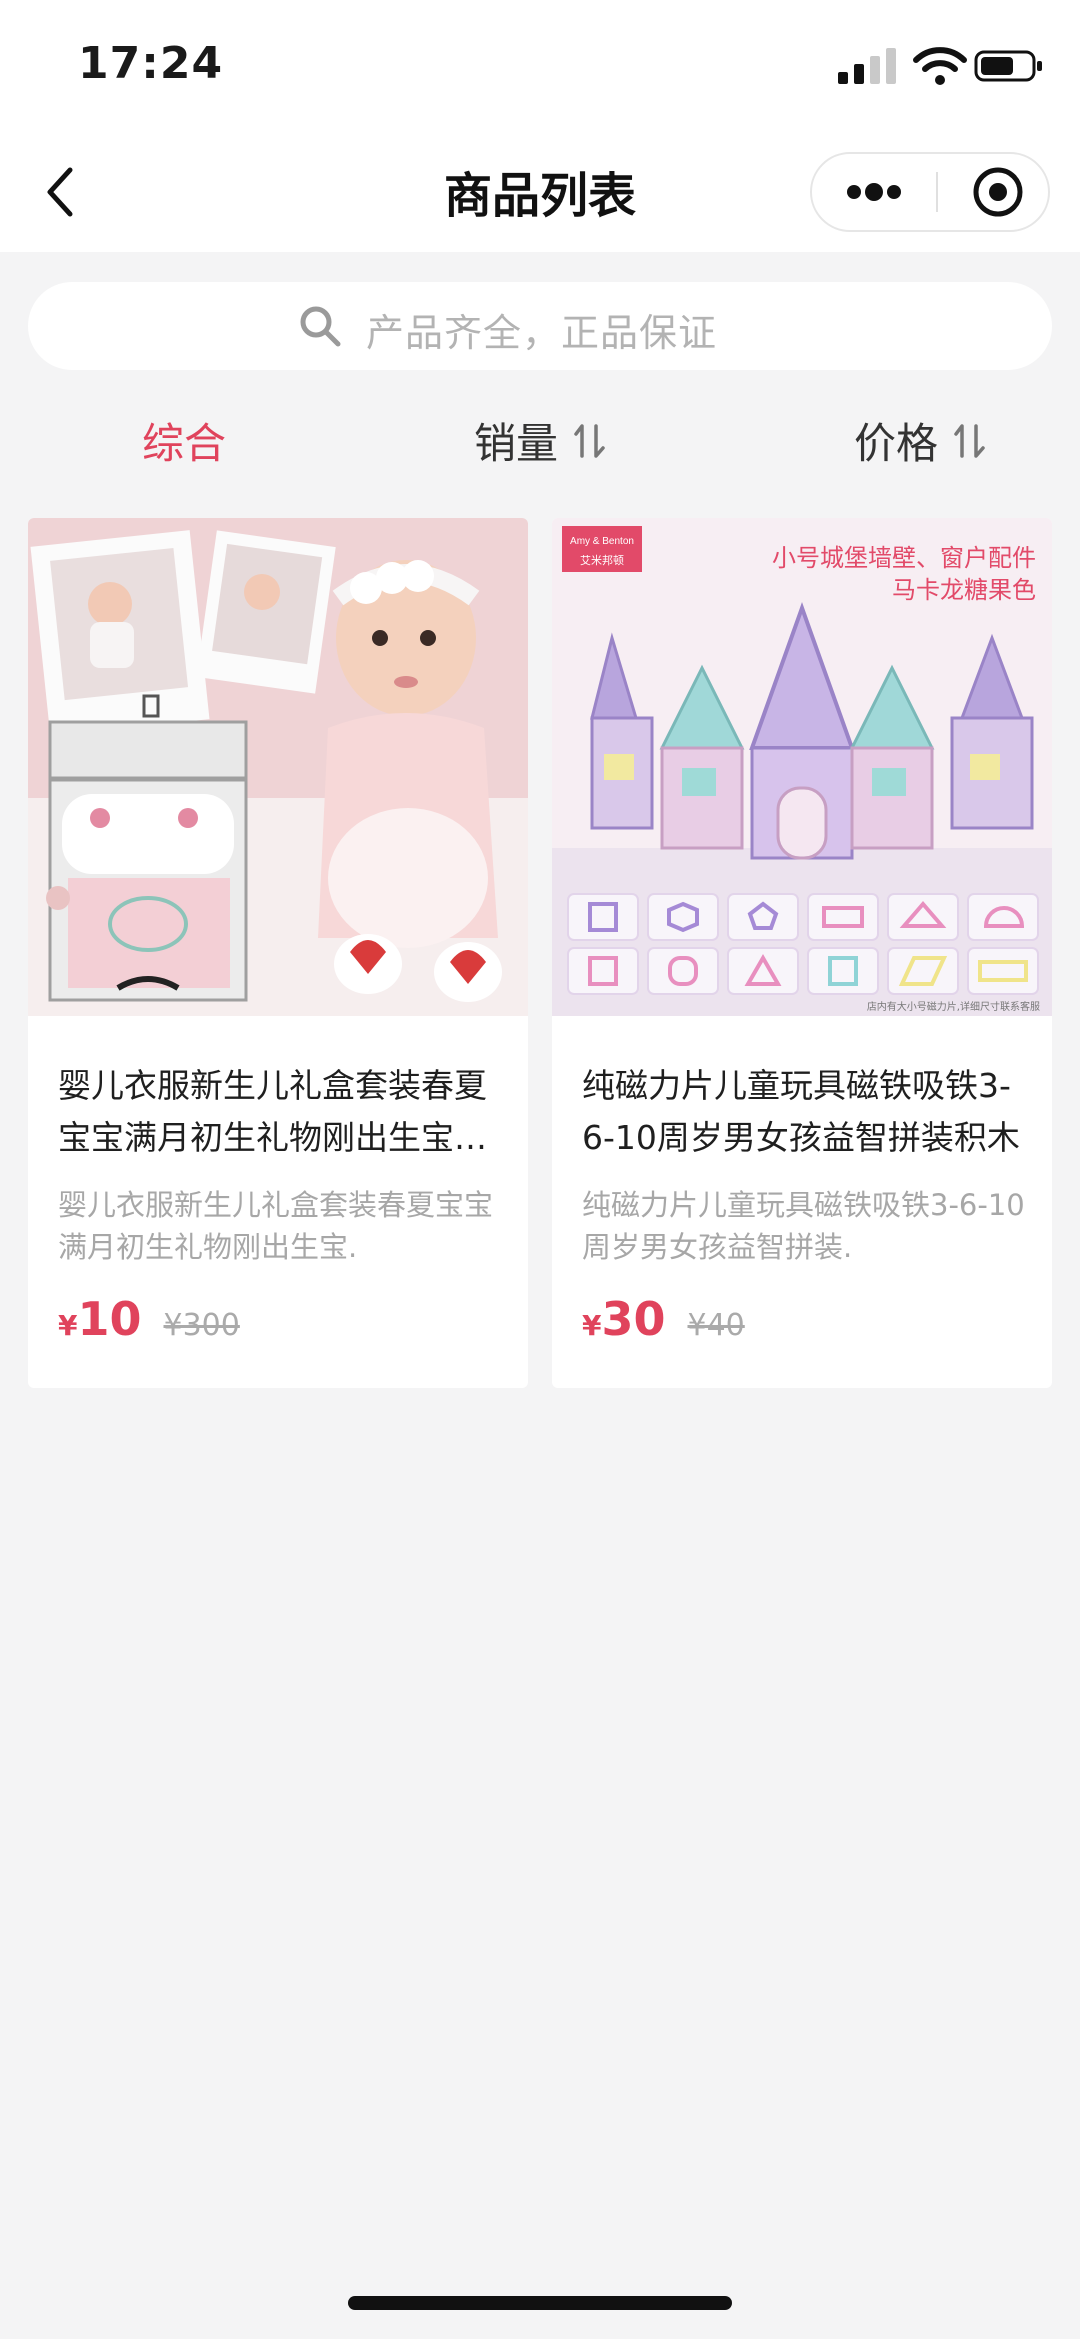 Image resolution: width=1080 pixels, height=2339 pixels. What do you see at coordinates (272, 1111) in the screenshot?
I see `product-title: 婴儿衣服新生儿礼盒套装春夏宝宝满月初生礼物刚出生宝宝用品` at bounding box center [272, 1111].